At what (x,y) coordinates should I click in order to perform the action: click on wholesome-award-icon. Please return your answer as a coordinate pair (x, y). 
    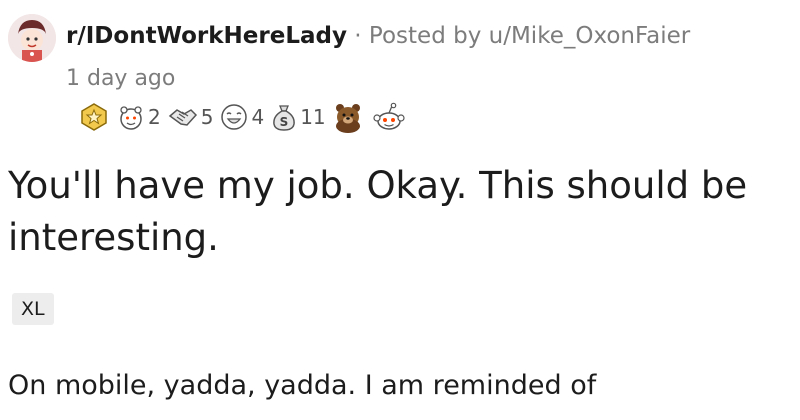
    Looking at the image, I should click on (131, 118).